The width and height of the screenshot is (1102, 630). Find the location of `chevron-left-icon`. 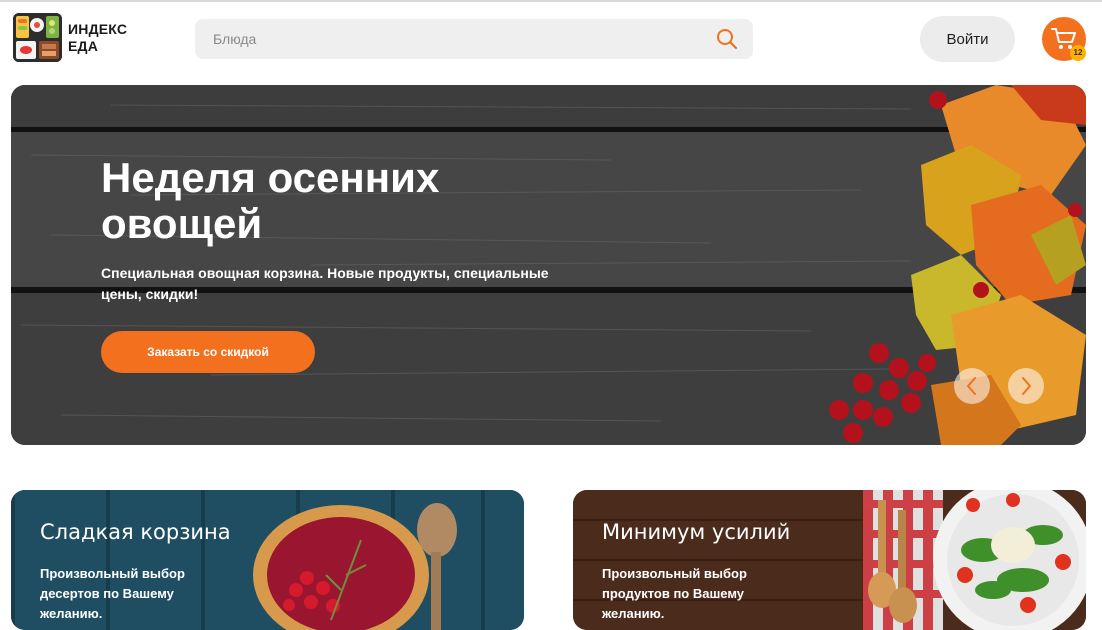

chevron-left-icon is located at coordinates (971, 386).